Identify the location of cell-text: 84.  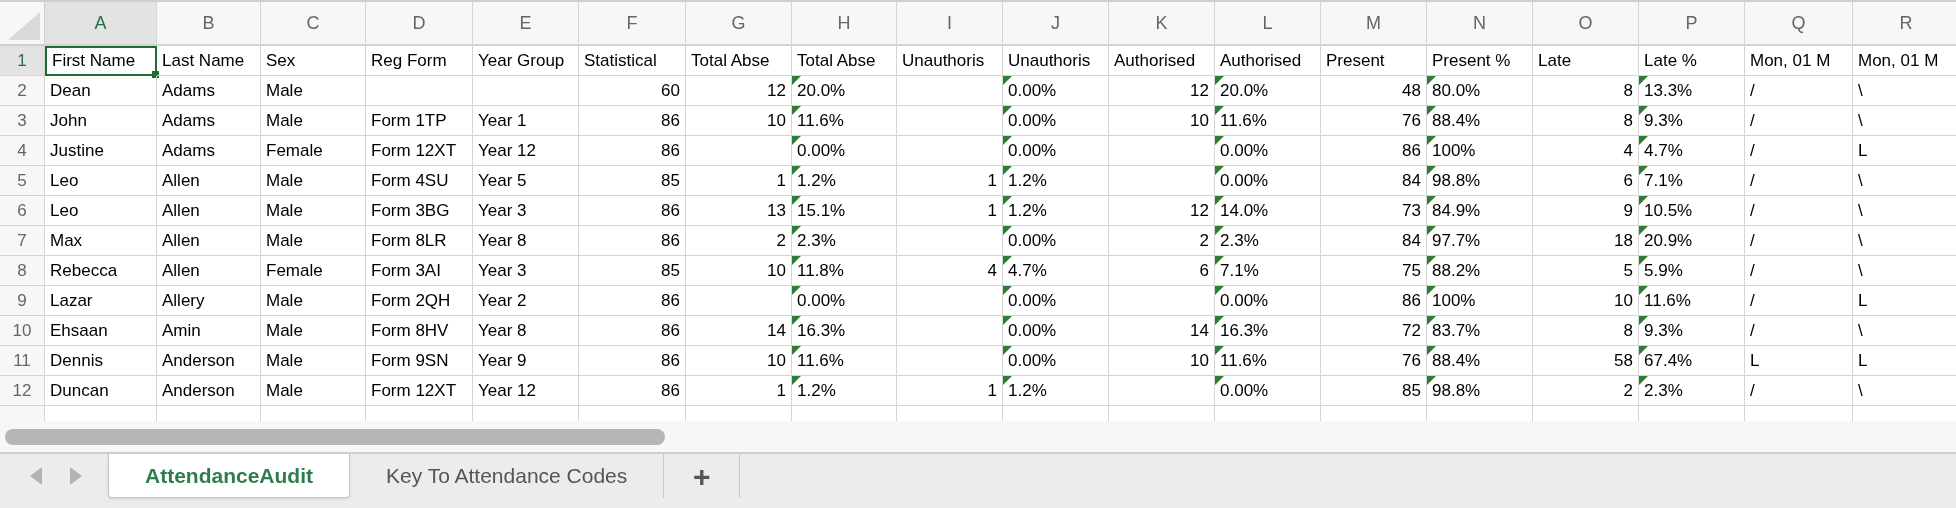
(1411, 180).